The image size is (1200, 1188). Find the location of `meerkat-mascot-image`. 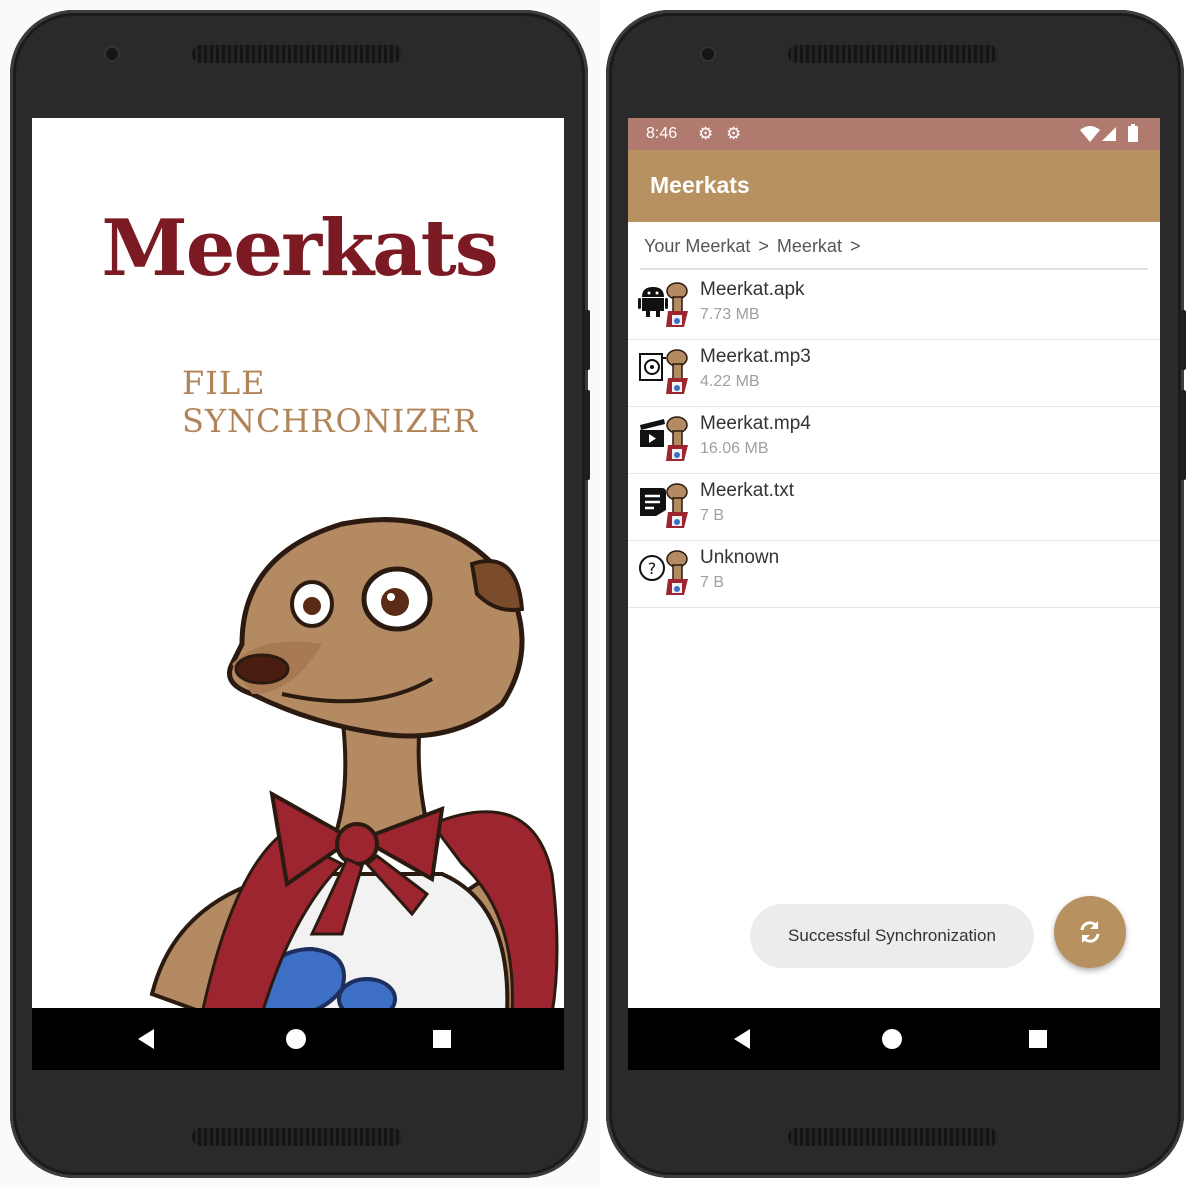

meerkat-mascot-image is located at coordinates (354, 765).